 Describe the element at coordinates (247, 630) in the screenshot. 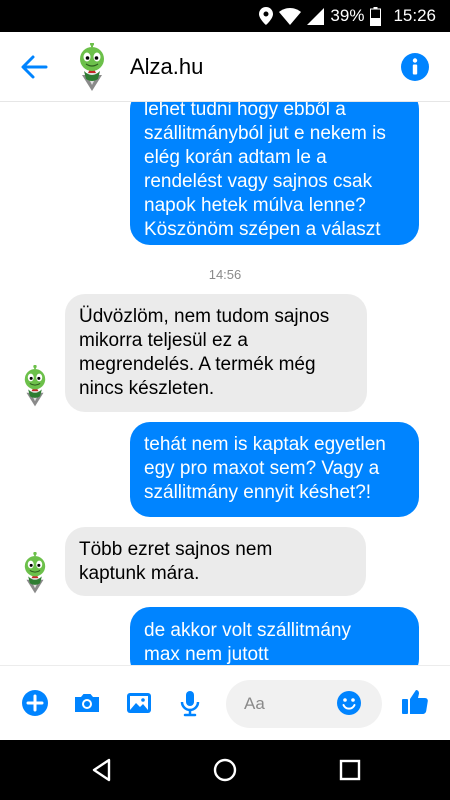

I see `message-text-line: de akkor volt szállitmány` at that location.